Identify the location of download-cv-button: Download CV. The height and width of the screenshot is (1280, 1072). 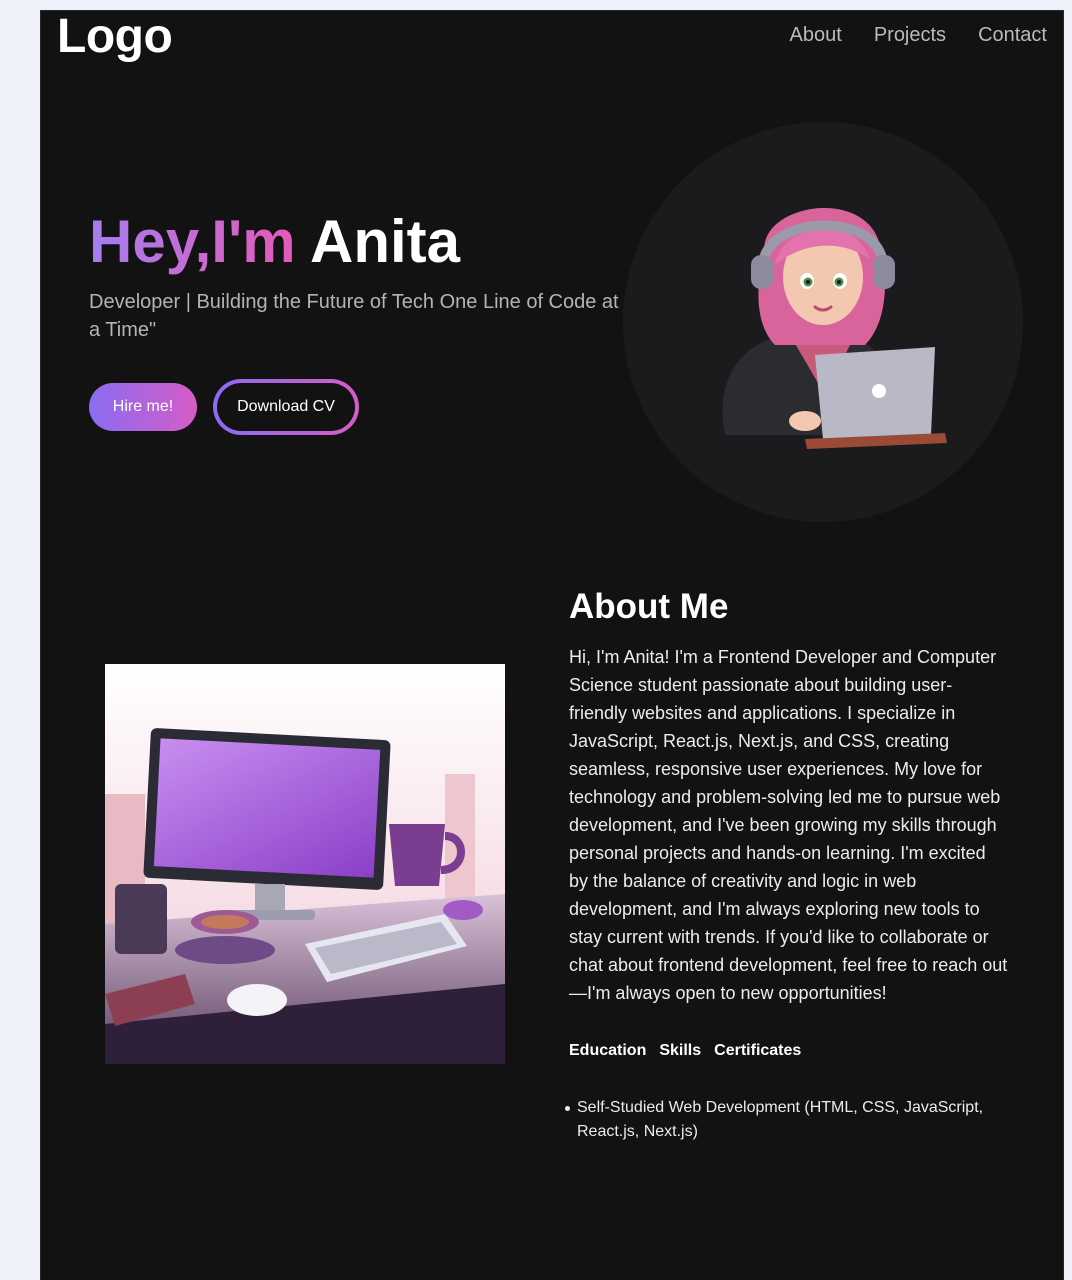
(286, 407).